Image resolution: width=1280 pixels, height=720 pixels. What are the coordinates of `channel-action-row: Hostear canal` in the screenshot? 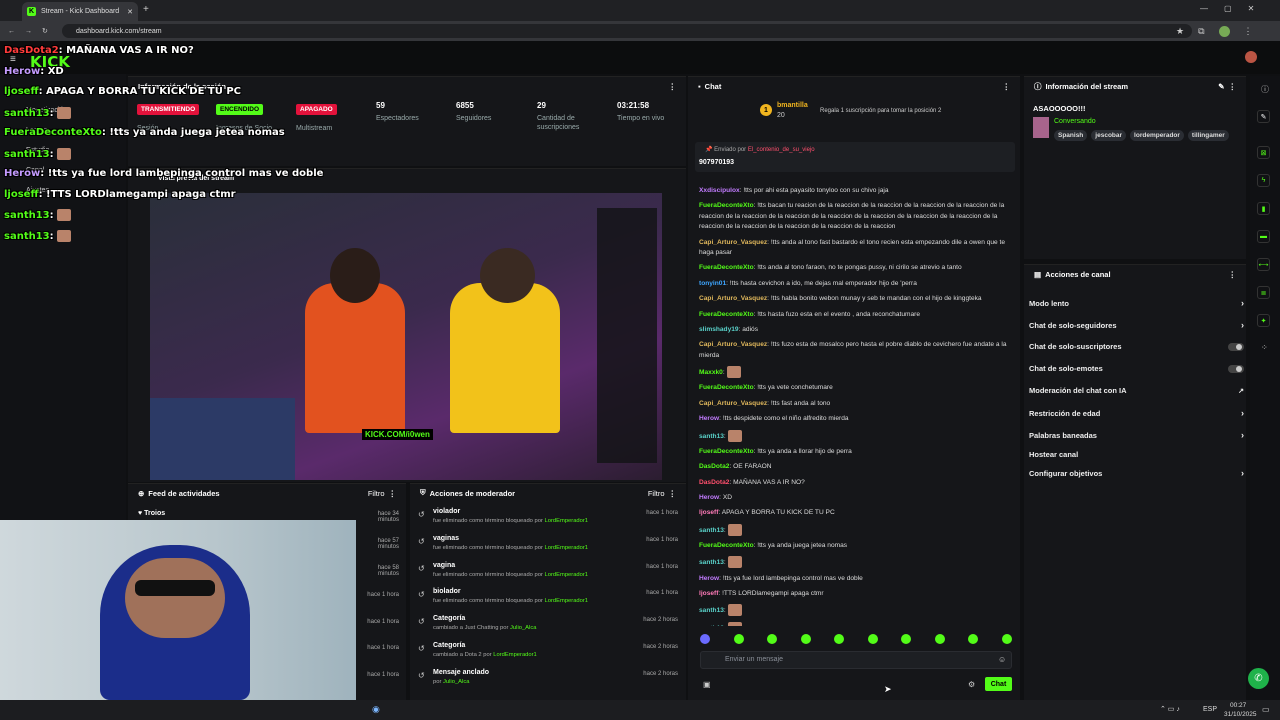 It's located at (1136, 454).